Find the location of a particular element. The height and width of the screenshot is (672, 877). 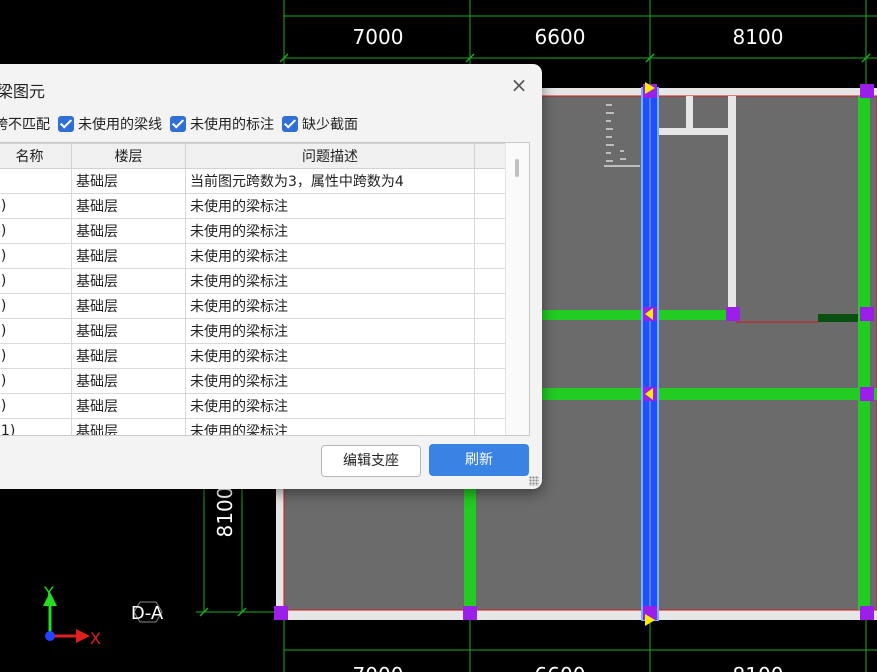

dim-bottom-2: 6600 is located at coordinates (560, 667).